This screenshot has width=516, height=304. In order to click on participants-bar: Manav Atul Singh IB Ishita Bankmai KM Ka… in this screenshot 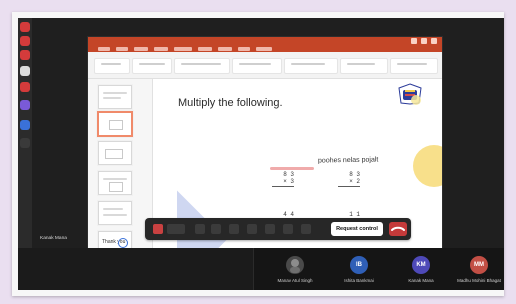, I will do `click(261, 269)`.